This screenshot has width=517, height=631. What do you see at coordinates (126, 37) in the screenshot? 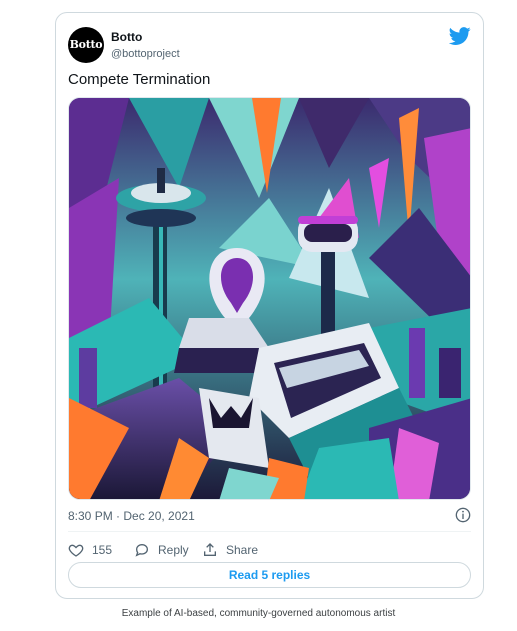
I see `author-name: Botto` at bounding box center [126, 37].